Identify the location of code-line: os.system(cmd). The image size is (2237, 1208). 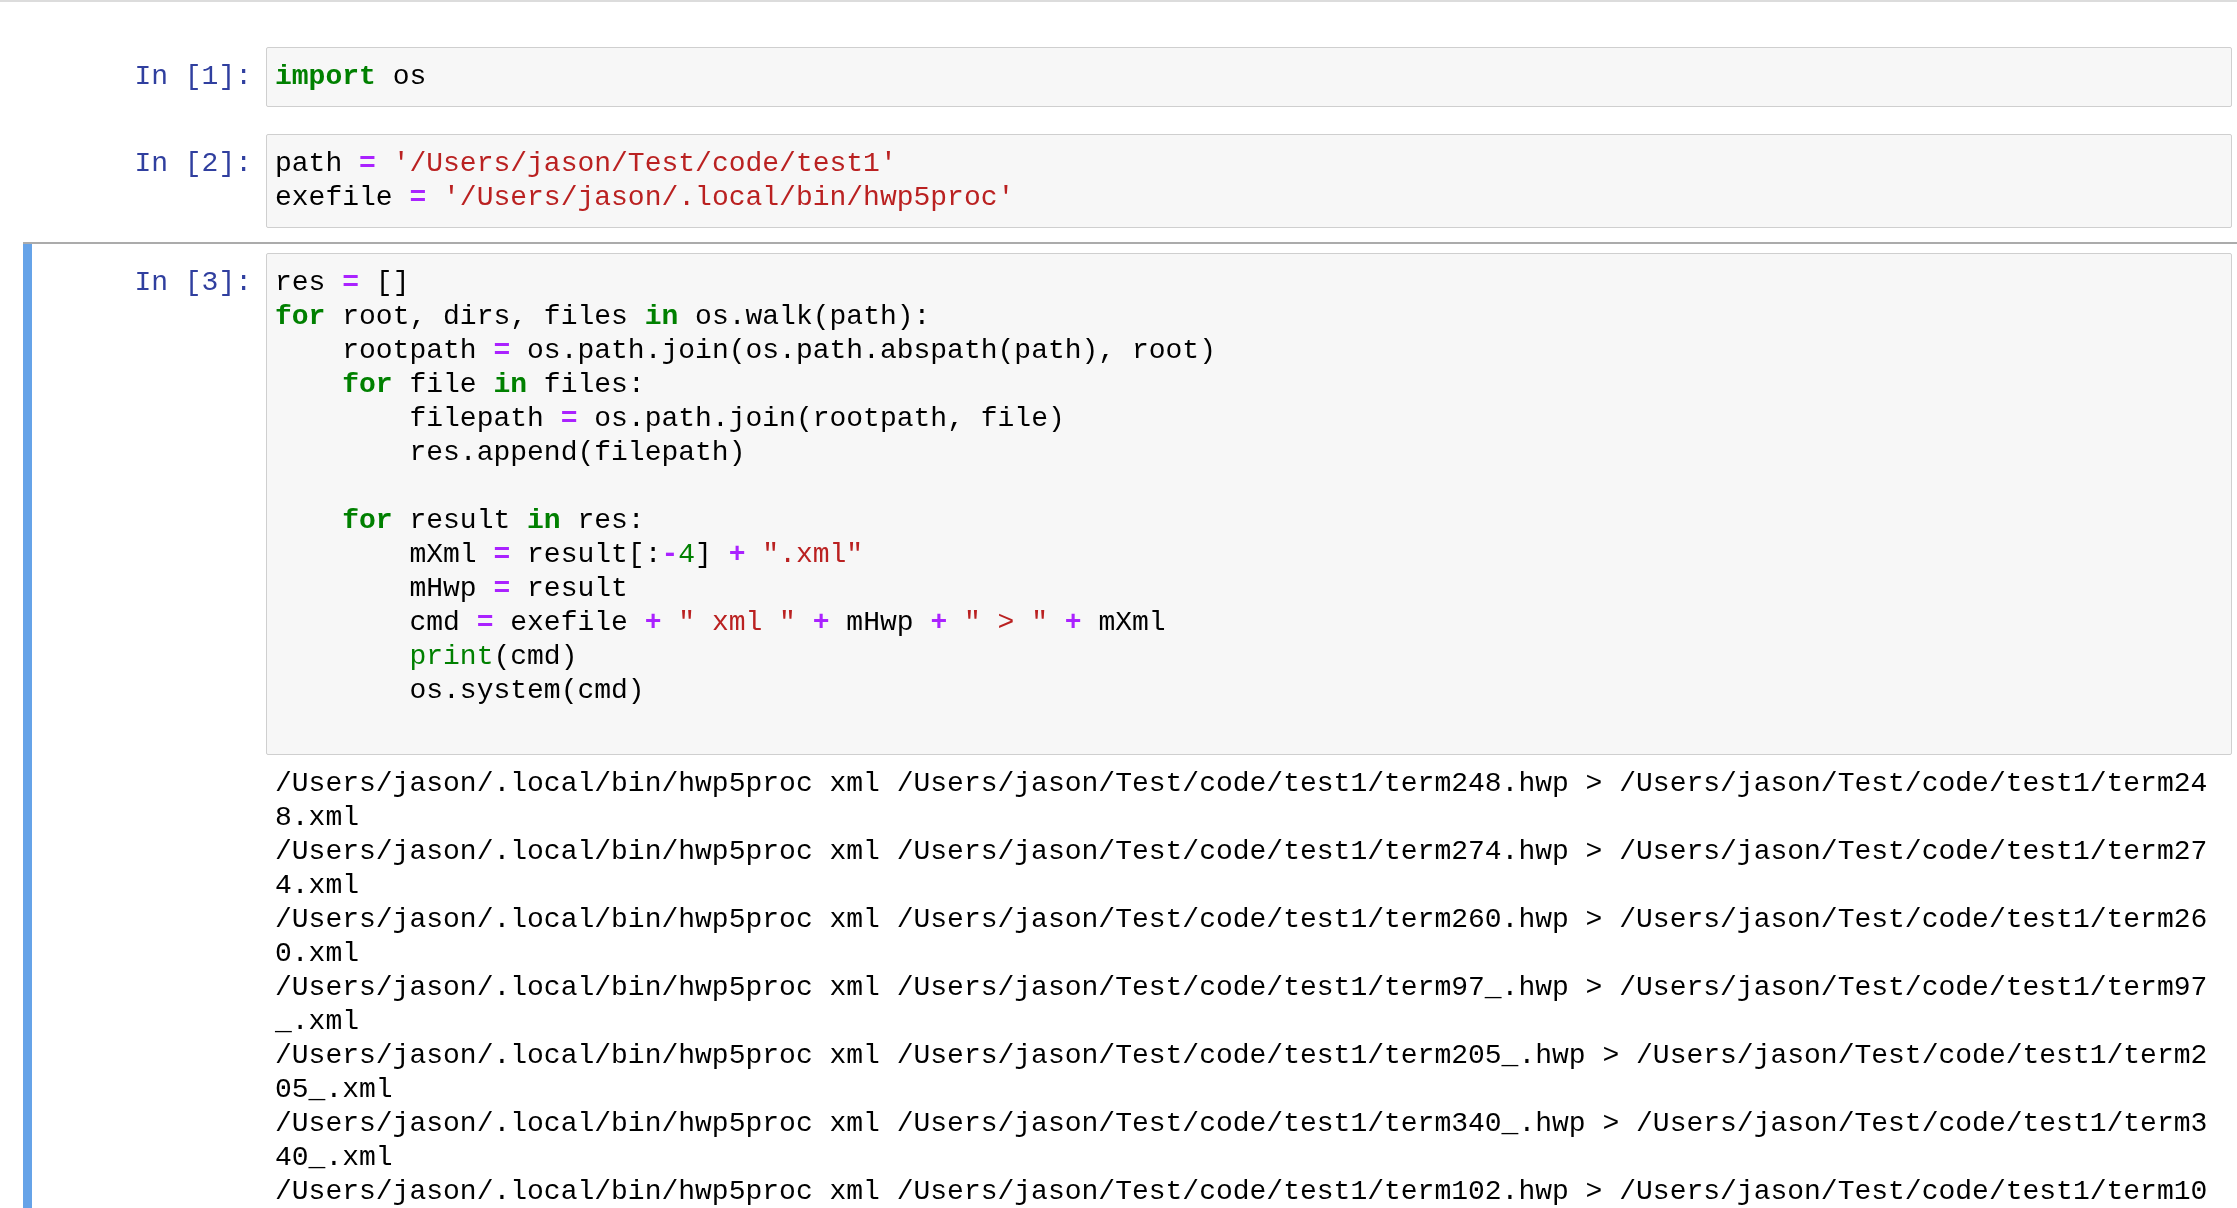
(526, 691).